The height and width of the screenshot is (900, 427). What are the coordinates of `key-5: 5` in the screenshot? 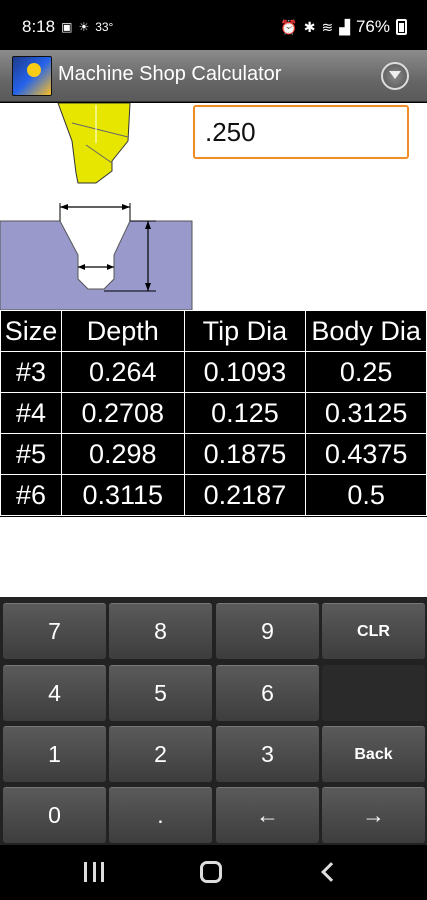 It's located at (160, 693).